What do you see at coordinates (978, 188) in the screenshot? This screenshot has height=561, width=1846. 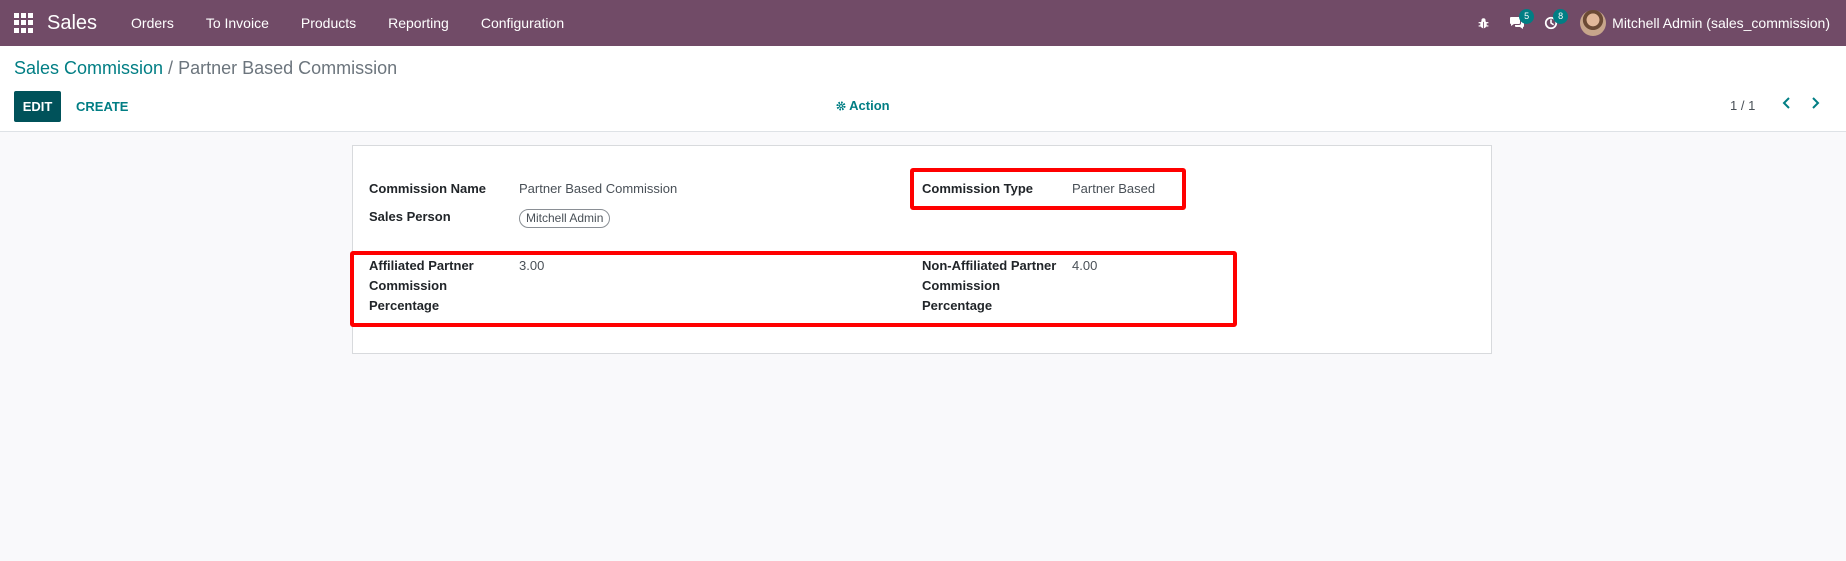 I see `commission-type-label: Commission Type` at bounding box center [978, 188].